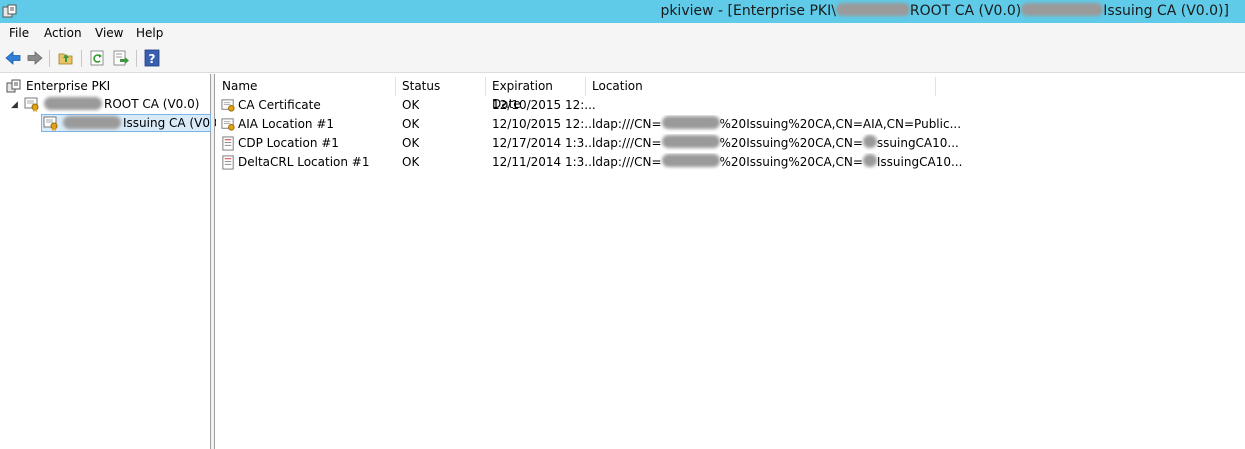 The height and width of the screenshot is (449, 1245). I want to click on cell-name: DeltaCRL Location #1, so click(304, 162).